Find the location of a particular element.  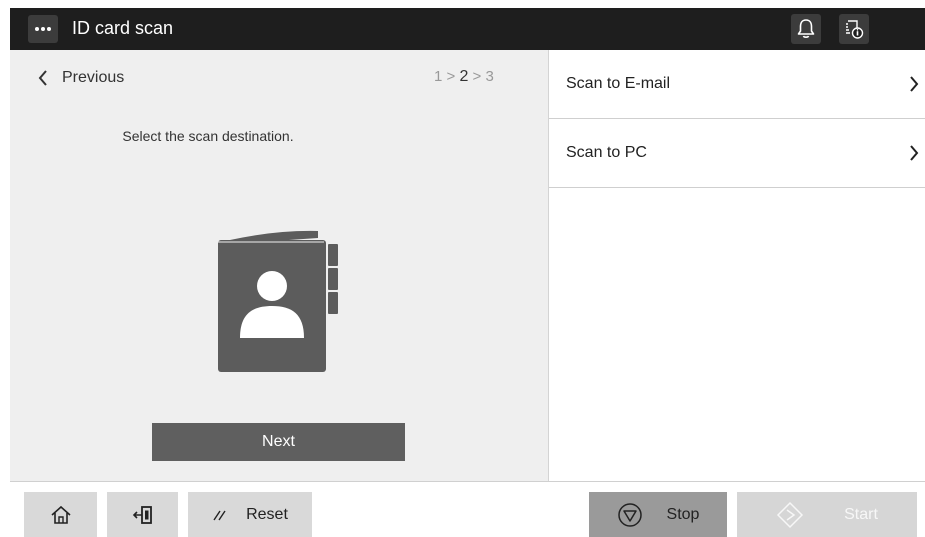

start-button: Start is located at coordinates (827, 514).